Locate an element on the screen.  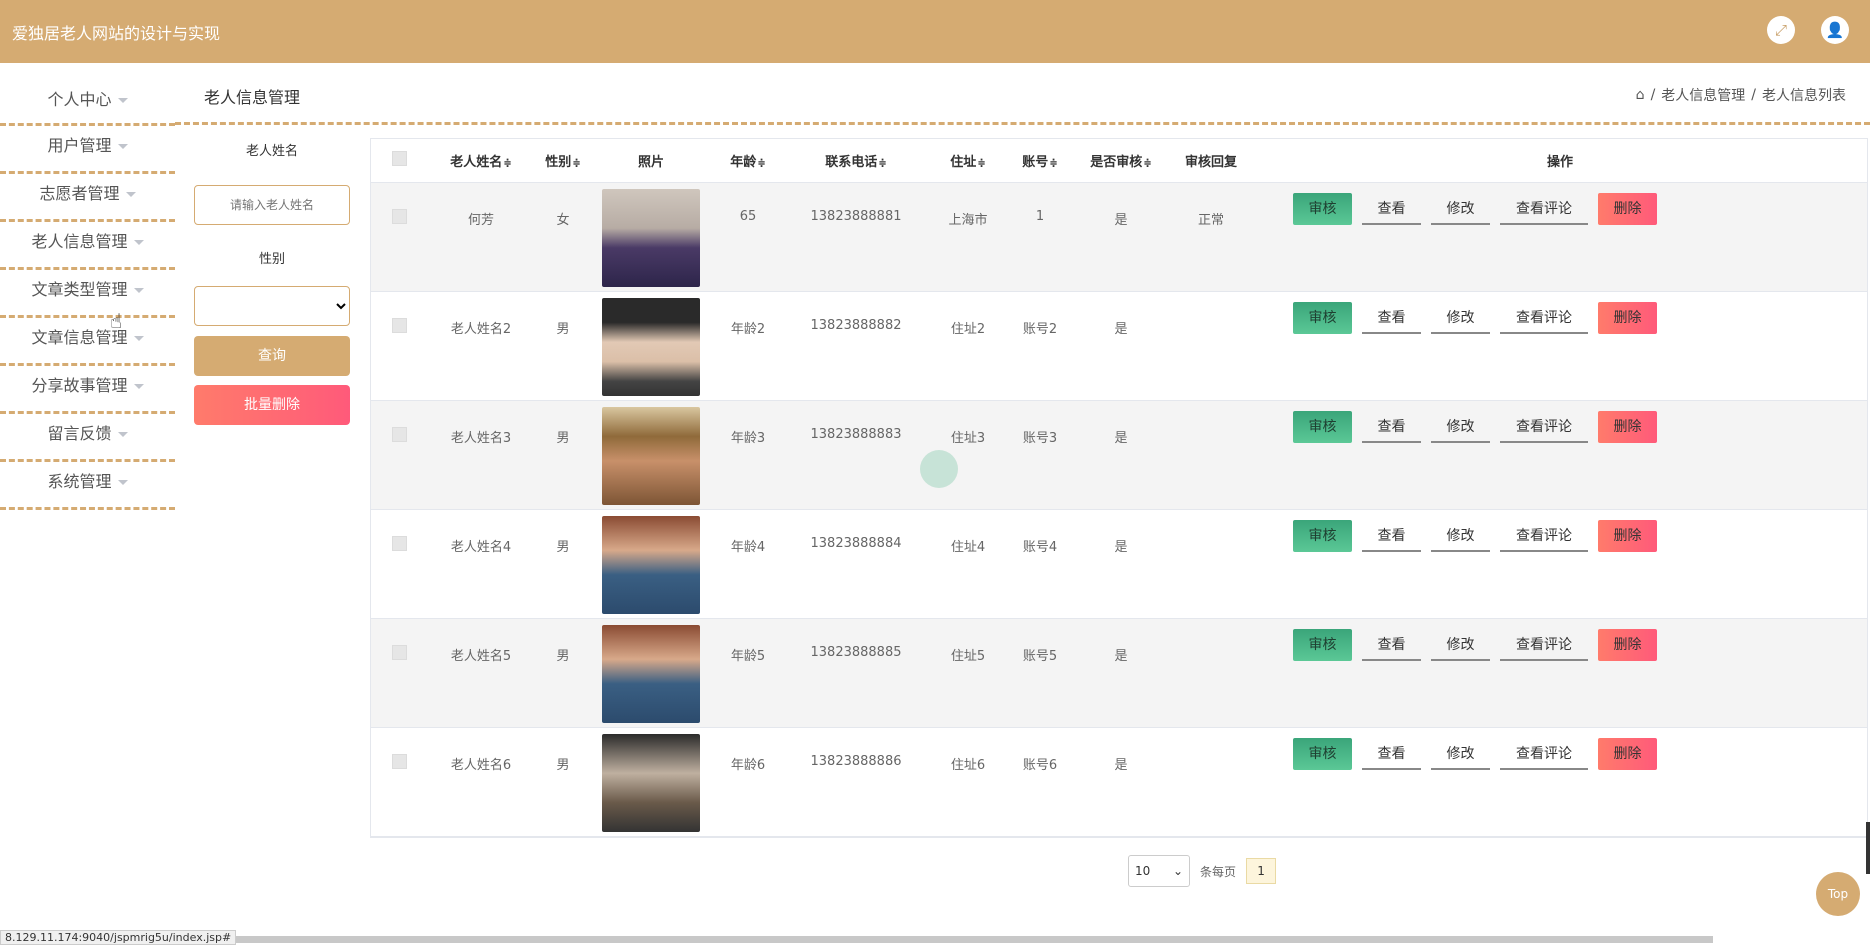
sidebar-item: 用户管理 is located at coordinates (87, 150).